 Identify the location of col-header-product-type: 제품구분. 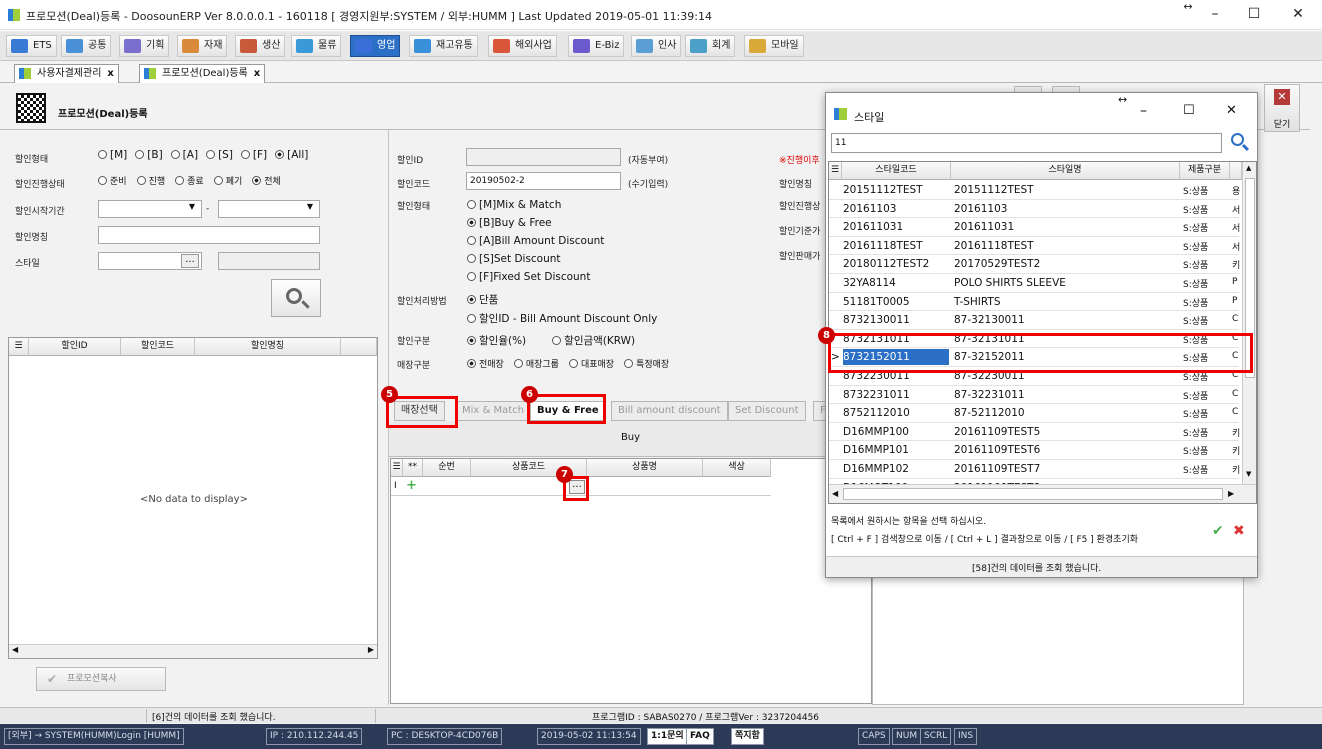
(1205, 171).